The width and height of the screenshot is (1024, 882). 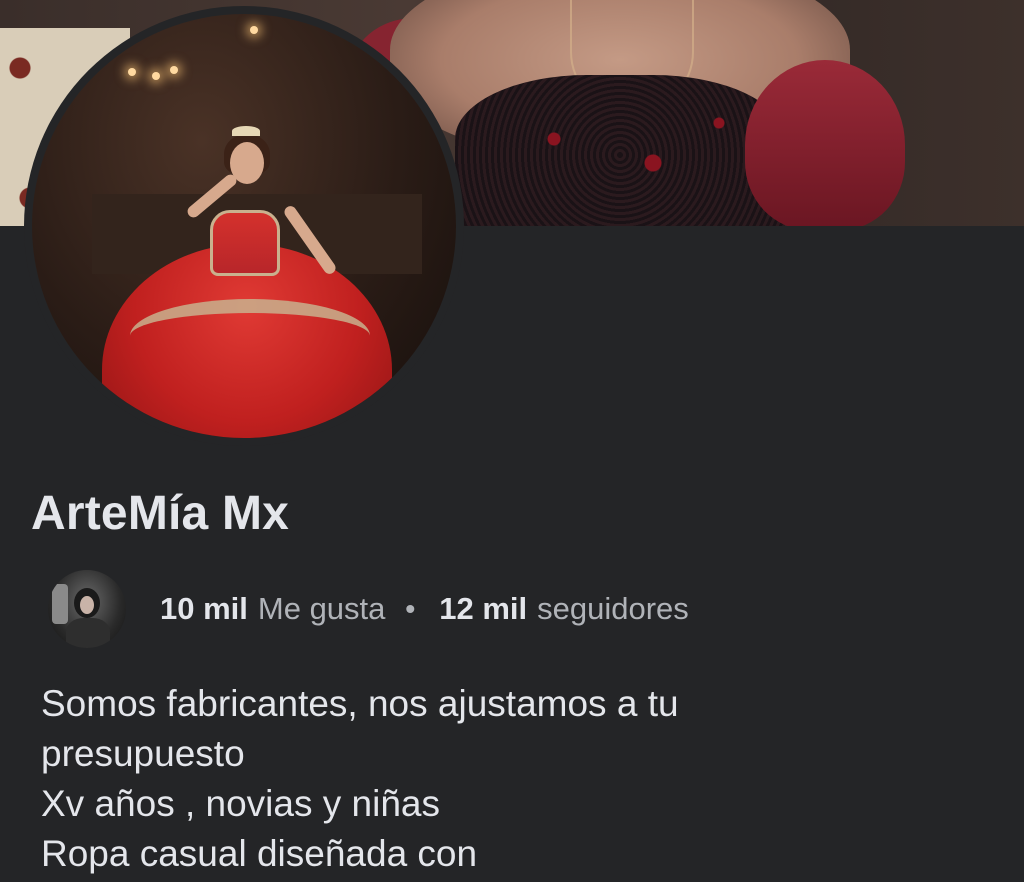 I want to click on avatar-decoration, so click(x=60, y=604).